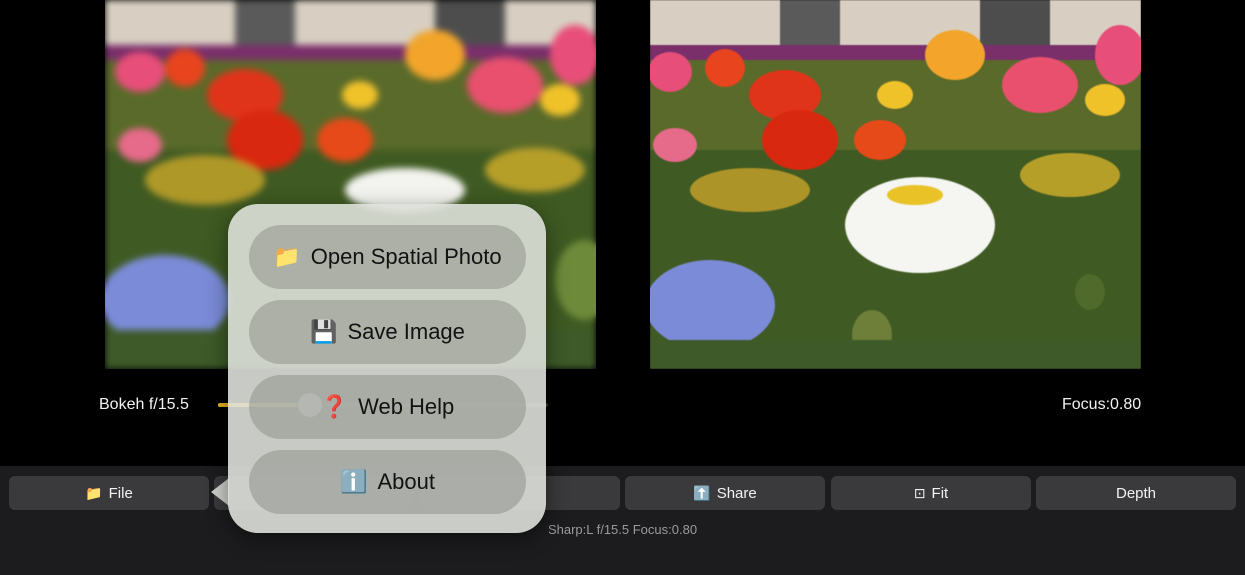 The width and height of the screenshot is (1245, 575). Describe the element at coordinates (622, 529) in the screenshot. I see `status-text: Sharp:L f/15.5 Focus:0.80` at that location.